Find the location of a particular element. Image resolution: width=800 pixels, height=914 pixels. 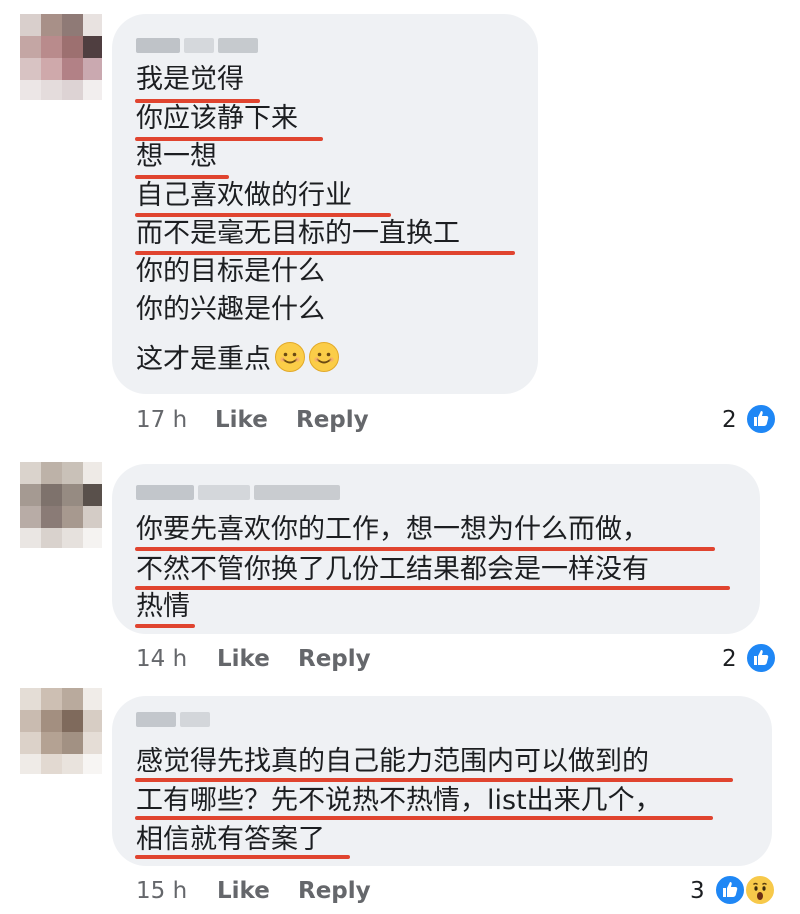

comment-text-line: 不然不管你换了几份工结果都会是一样没有 is located at coordinates (392, 569).